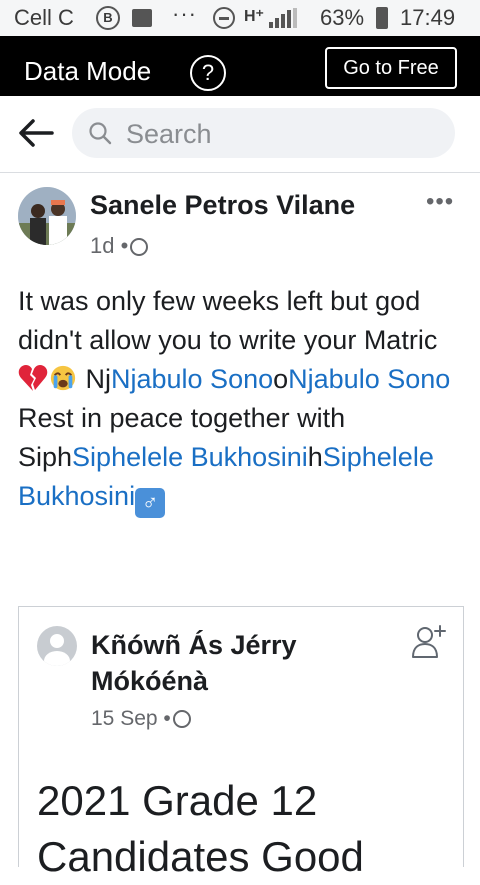 The height and width of the screenshot is (885, 480). Describe the element at coordinates (240, 172) in the screenshot. I see `header-divider` at that location.